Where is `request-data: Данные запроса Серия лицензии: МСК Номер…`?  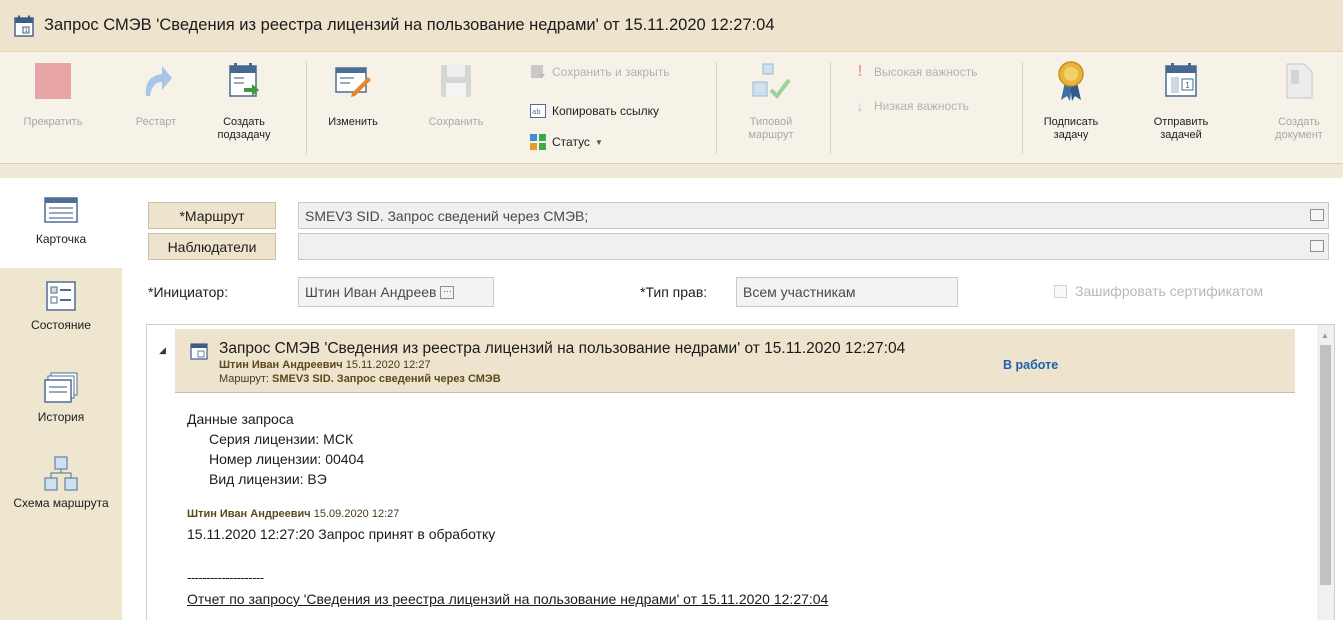 request-data: Данные запроса Серия лицензии: МСК Номер… is located at coordinates (275, 449).